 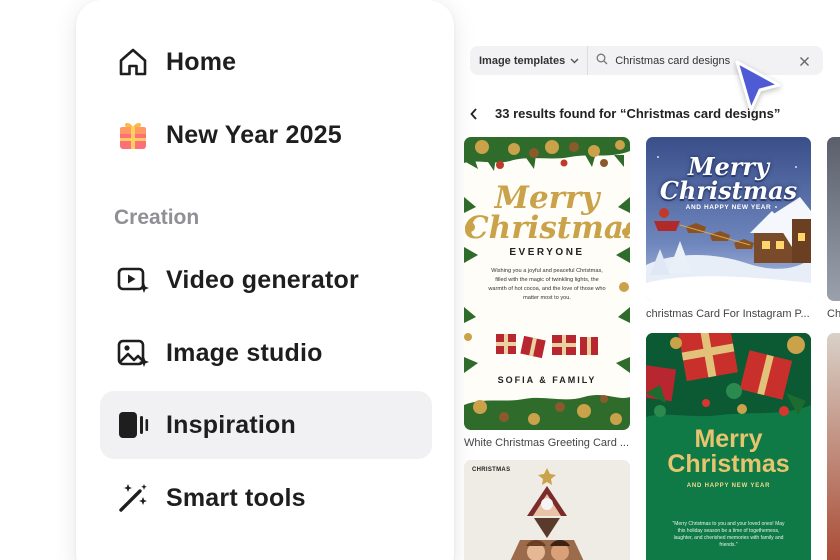 I want to click on menu-item-label: Home, so click(x=201, y=61).